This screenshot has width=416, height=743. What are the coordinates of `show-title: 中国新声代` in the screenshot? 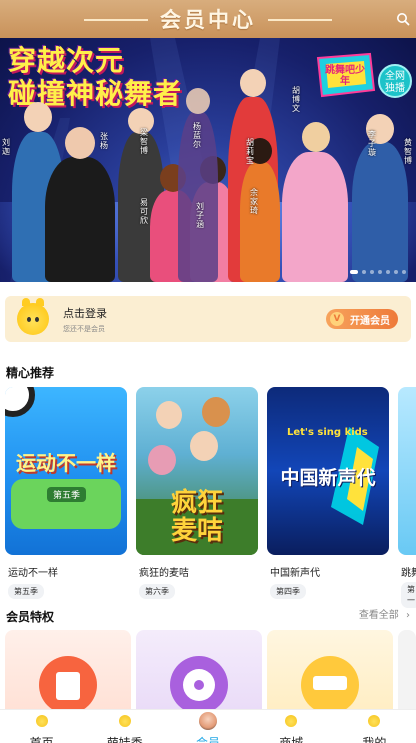 It's located at (329, 571).